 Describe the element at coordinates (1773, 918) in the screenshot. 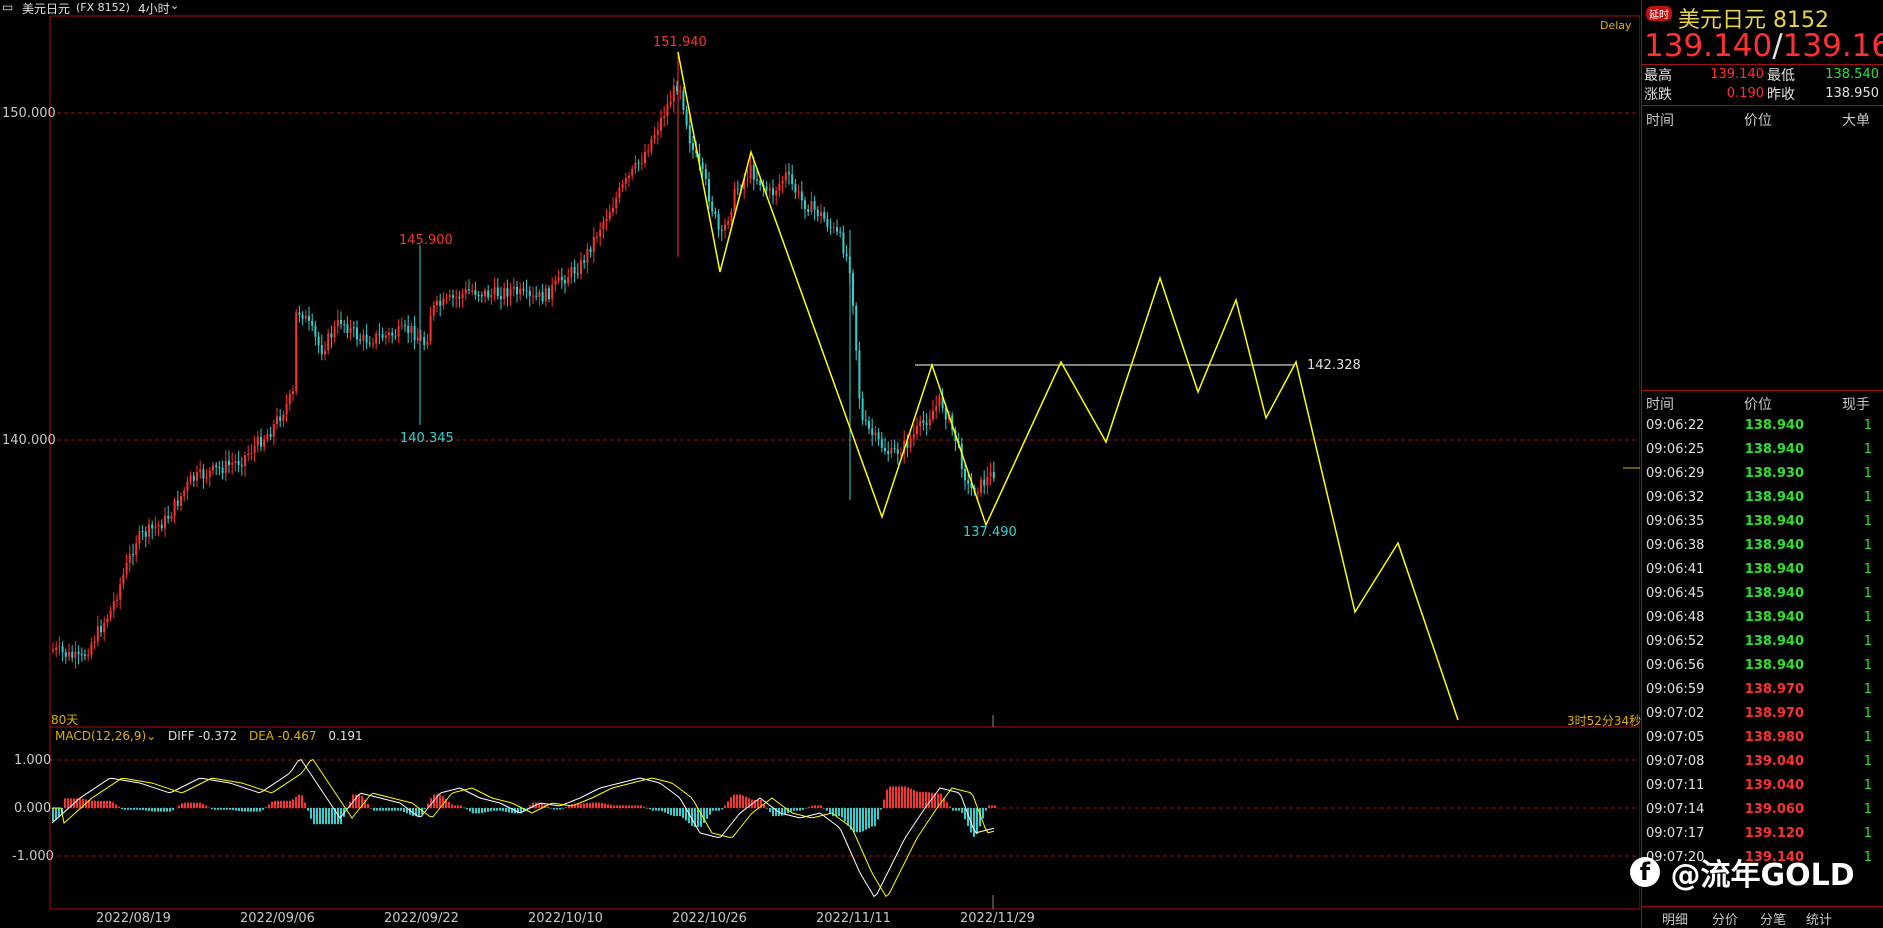

I see `tab-trades: 分笔` at that location.